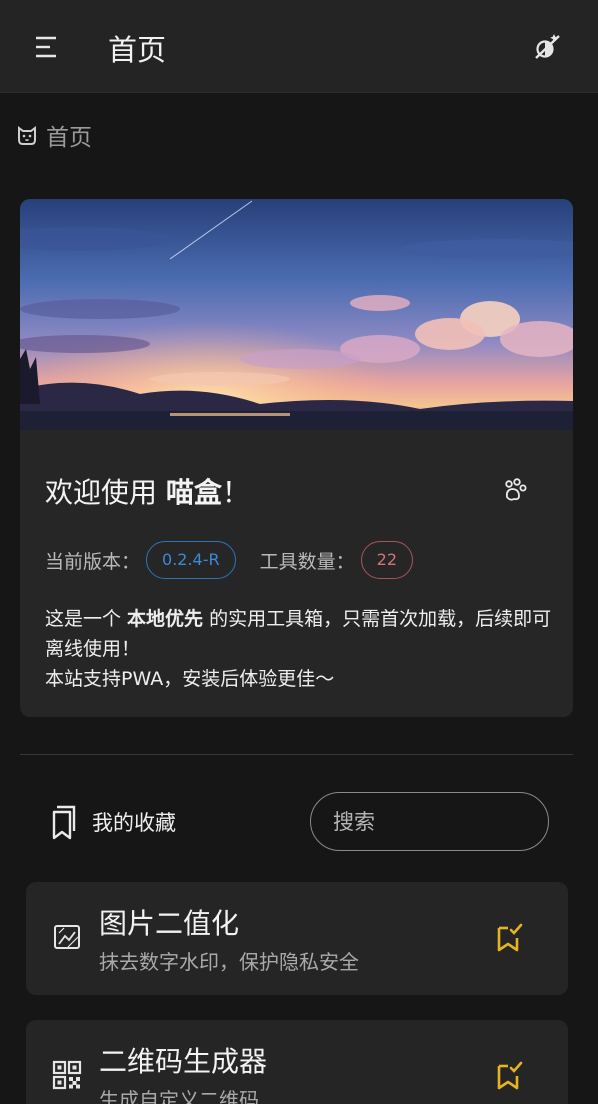 The width and height of the screenshot is (598, 1104). Describe the element at coordinates (297, 1062) in the screenshot. I see `tool-card-qrcode: 二维码生成器 生成自定义二维码` at that location.